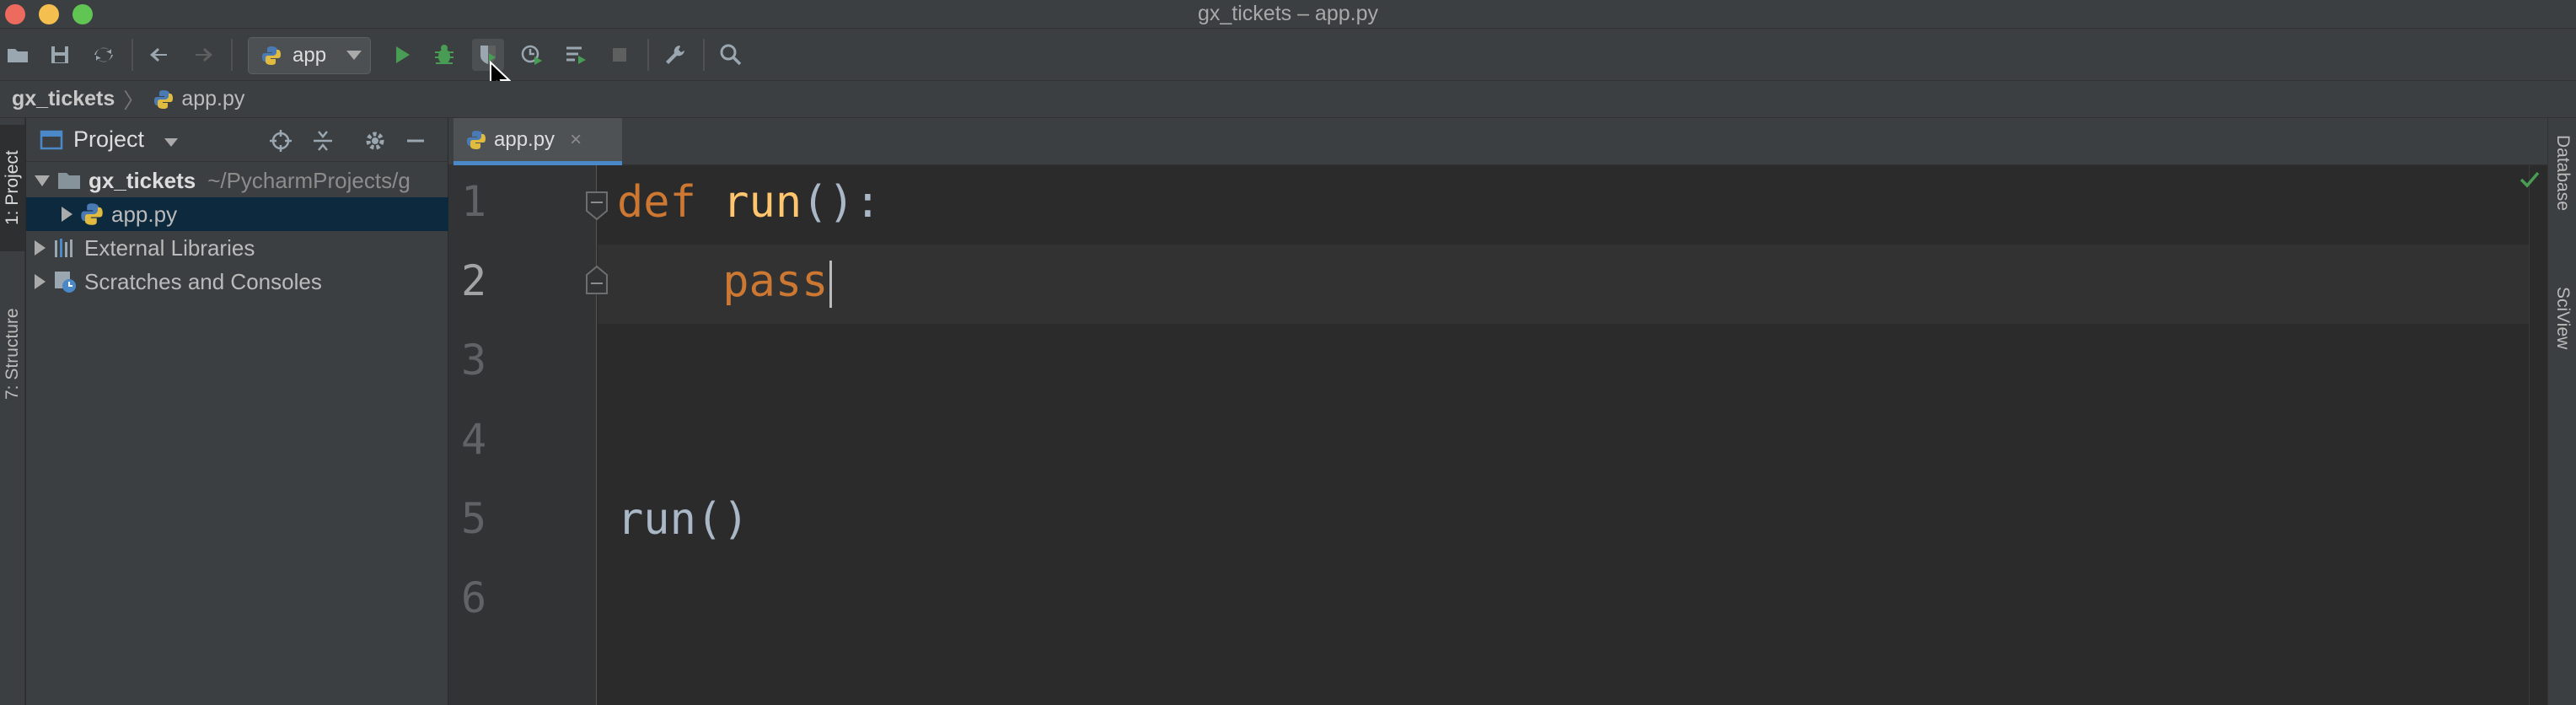  I want to click on tool-tab-structure-label: 7: Structure, so click(12, 354).